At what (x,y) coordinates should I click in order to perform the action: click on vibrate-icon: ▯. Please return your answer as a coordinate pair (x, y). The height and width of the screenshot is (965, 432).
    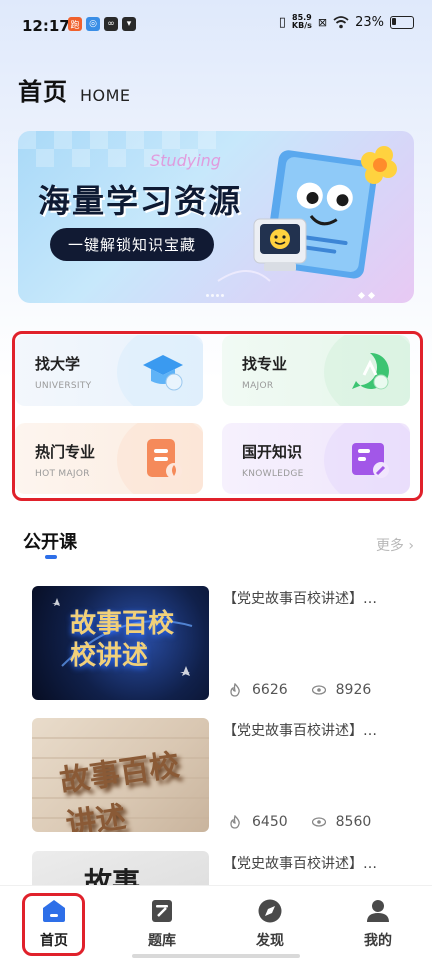
    Looking at the image, I should click on (282, 22).